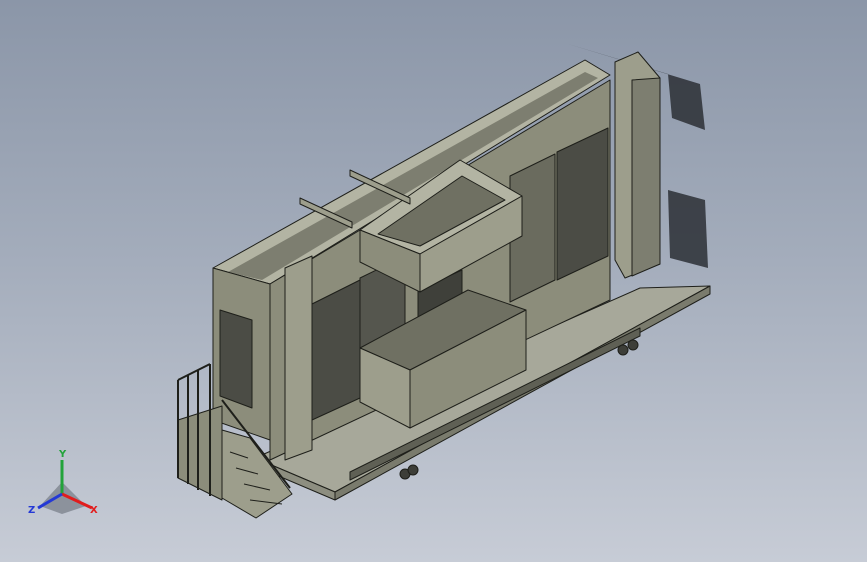 The width and height of the screenshot is (867, 562). Describe the element at coordinates (63, 454) in the screenshot. I see `triad-y-label: Y` at that location.